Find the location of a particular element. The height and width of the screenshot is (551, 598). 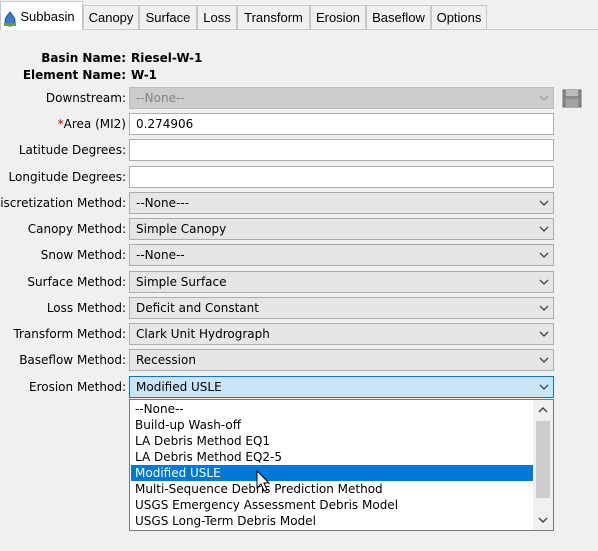

tab-surface: Surface is located at coordinates (168, 17).